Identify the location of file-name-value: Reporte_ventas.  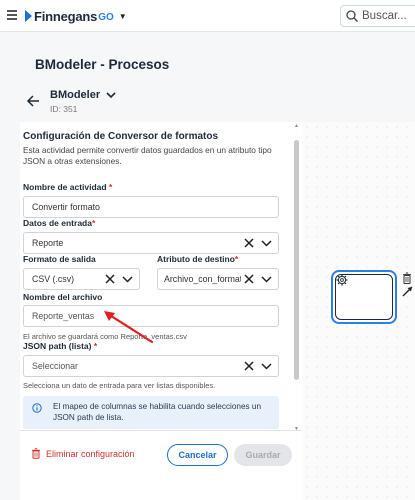
(63, 316).